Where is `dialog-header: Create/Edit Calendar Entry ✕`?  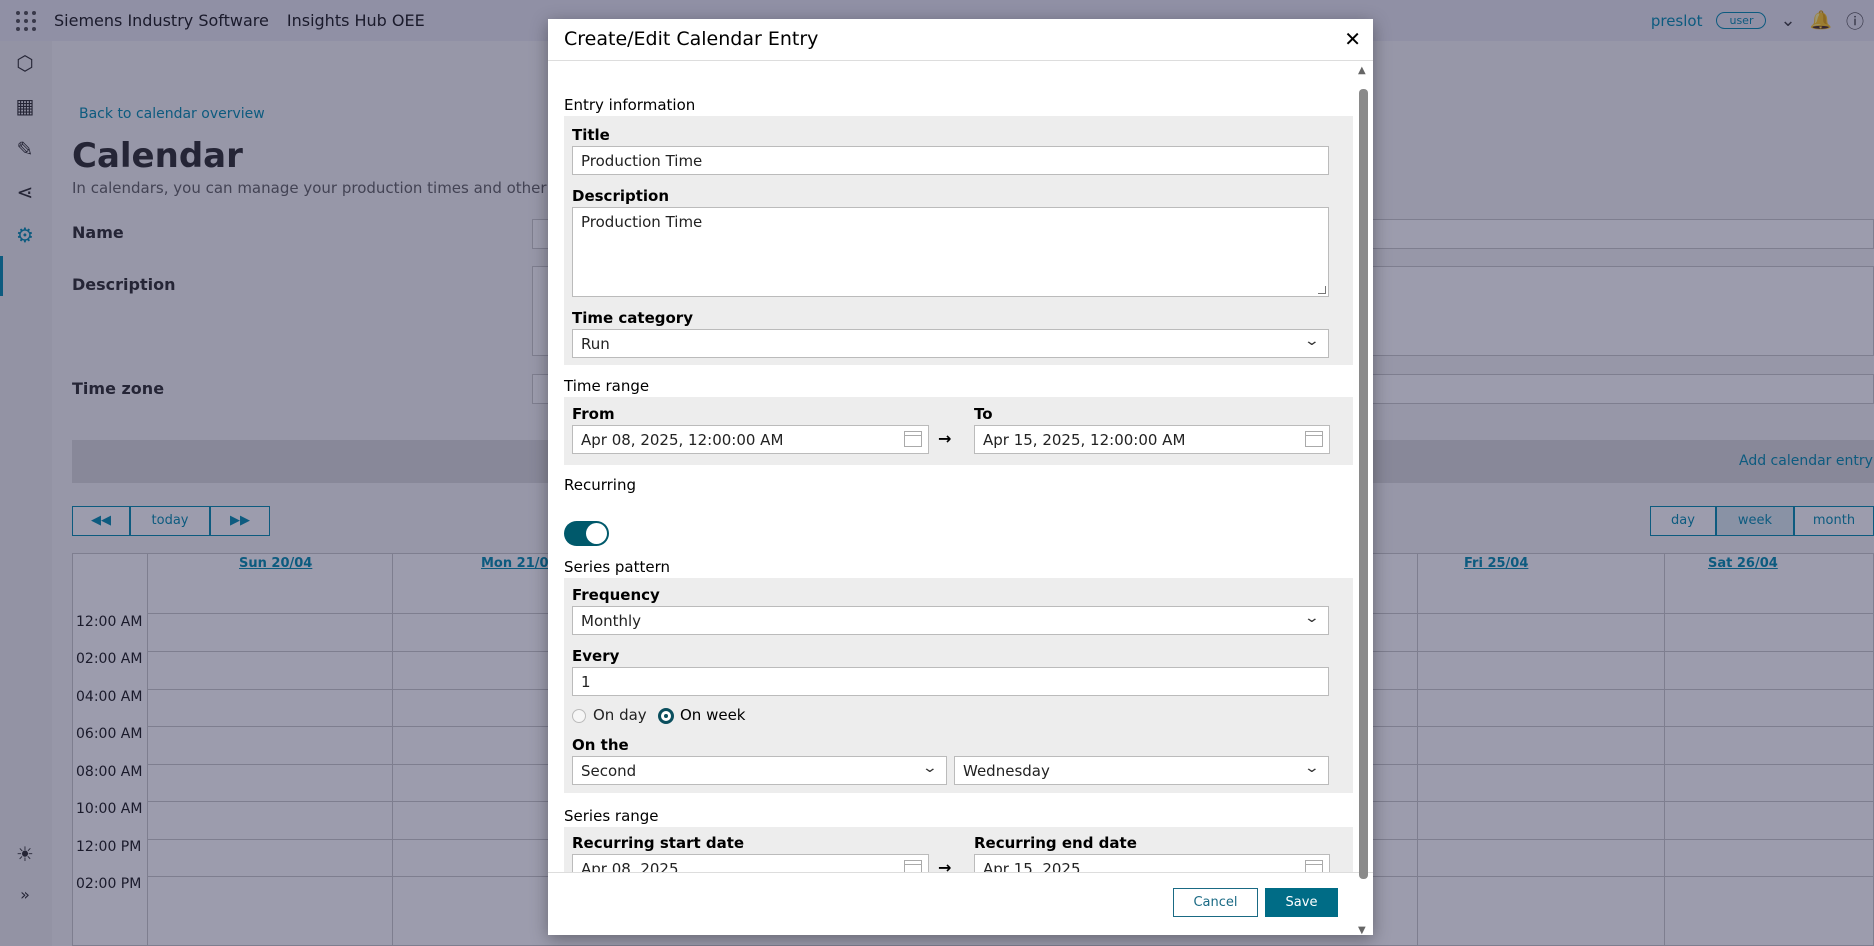
dialog-header: Create/Edit Calendar Entry ✕ is located at coordinates (960, 40).